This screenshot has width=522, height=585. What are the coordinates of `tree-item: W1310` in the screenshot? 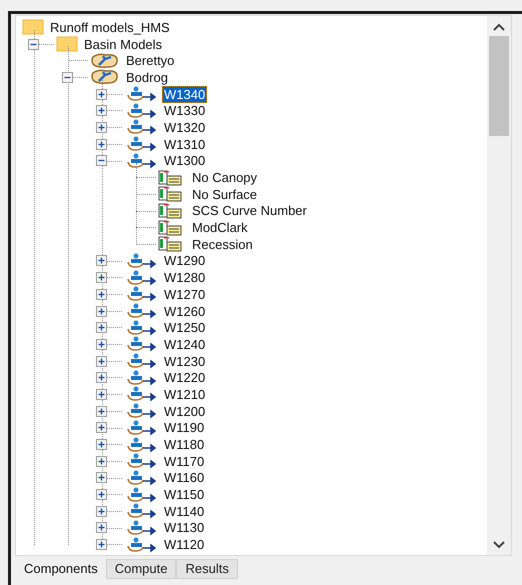 It's located at (185, 144).